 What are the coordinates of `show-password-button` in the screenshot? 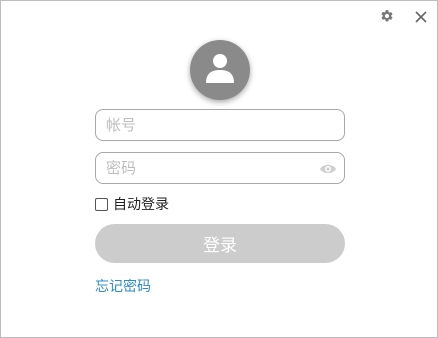 It's located at (328, 169).